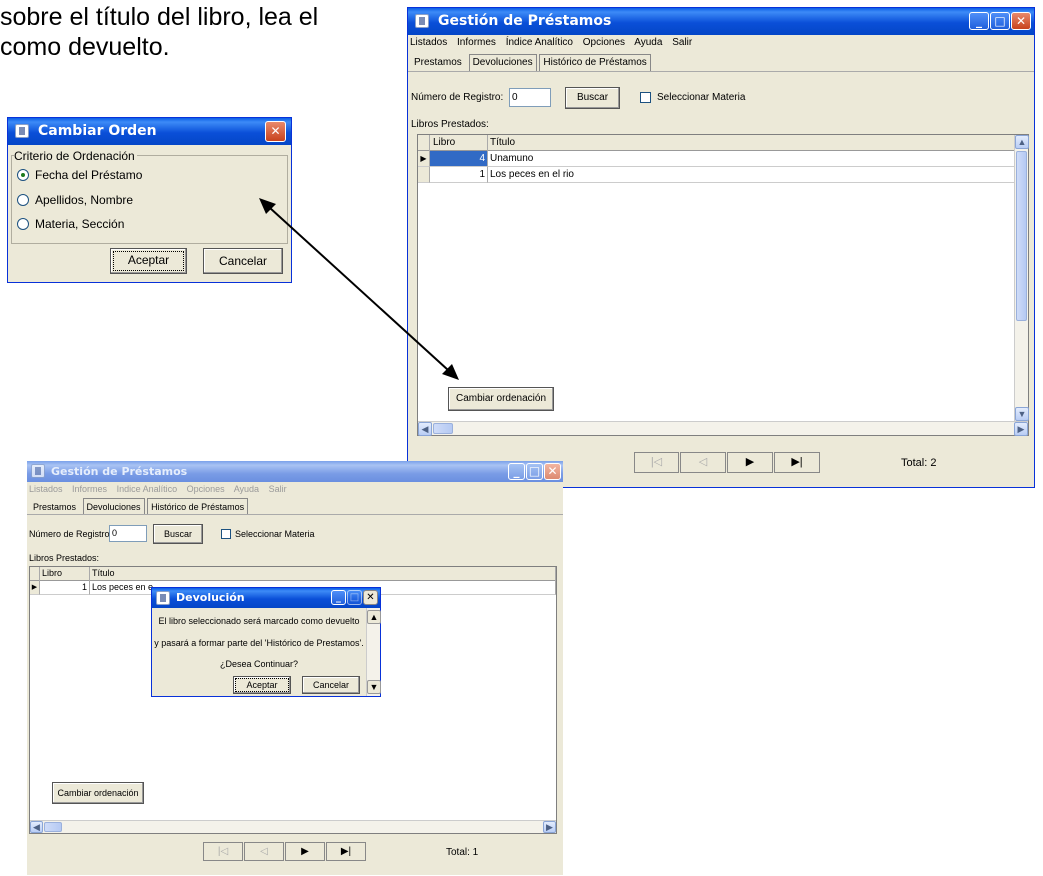 The width and height of the screenshot is (1043, 876). What do you see at coordinates (721, 21) in the screenshot?
I see `main-window-titlebar: Gestión de Préstamos _ □ ✕` at bounding box center [721, 21].